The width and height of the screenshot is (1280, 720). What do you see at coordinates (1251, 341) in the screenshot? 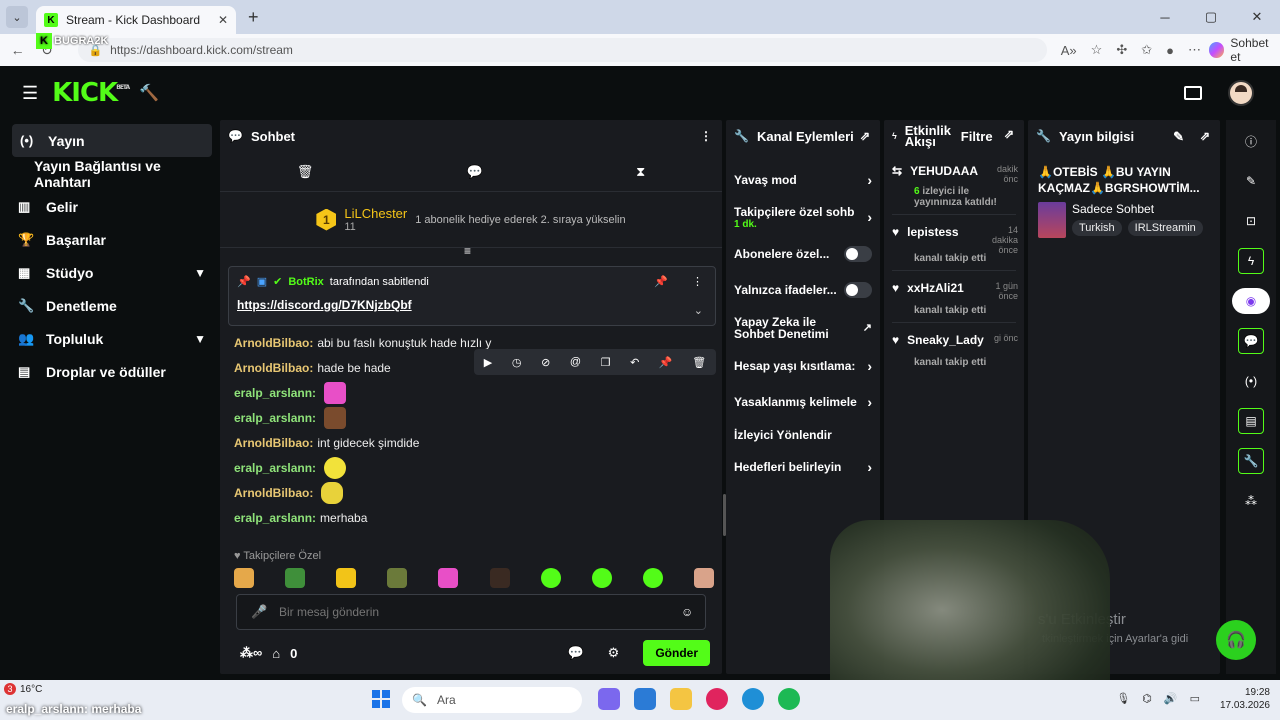
I see `chat-bubble-icon: 💬` at bounding box center [1251, 341].